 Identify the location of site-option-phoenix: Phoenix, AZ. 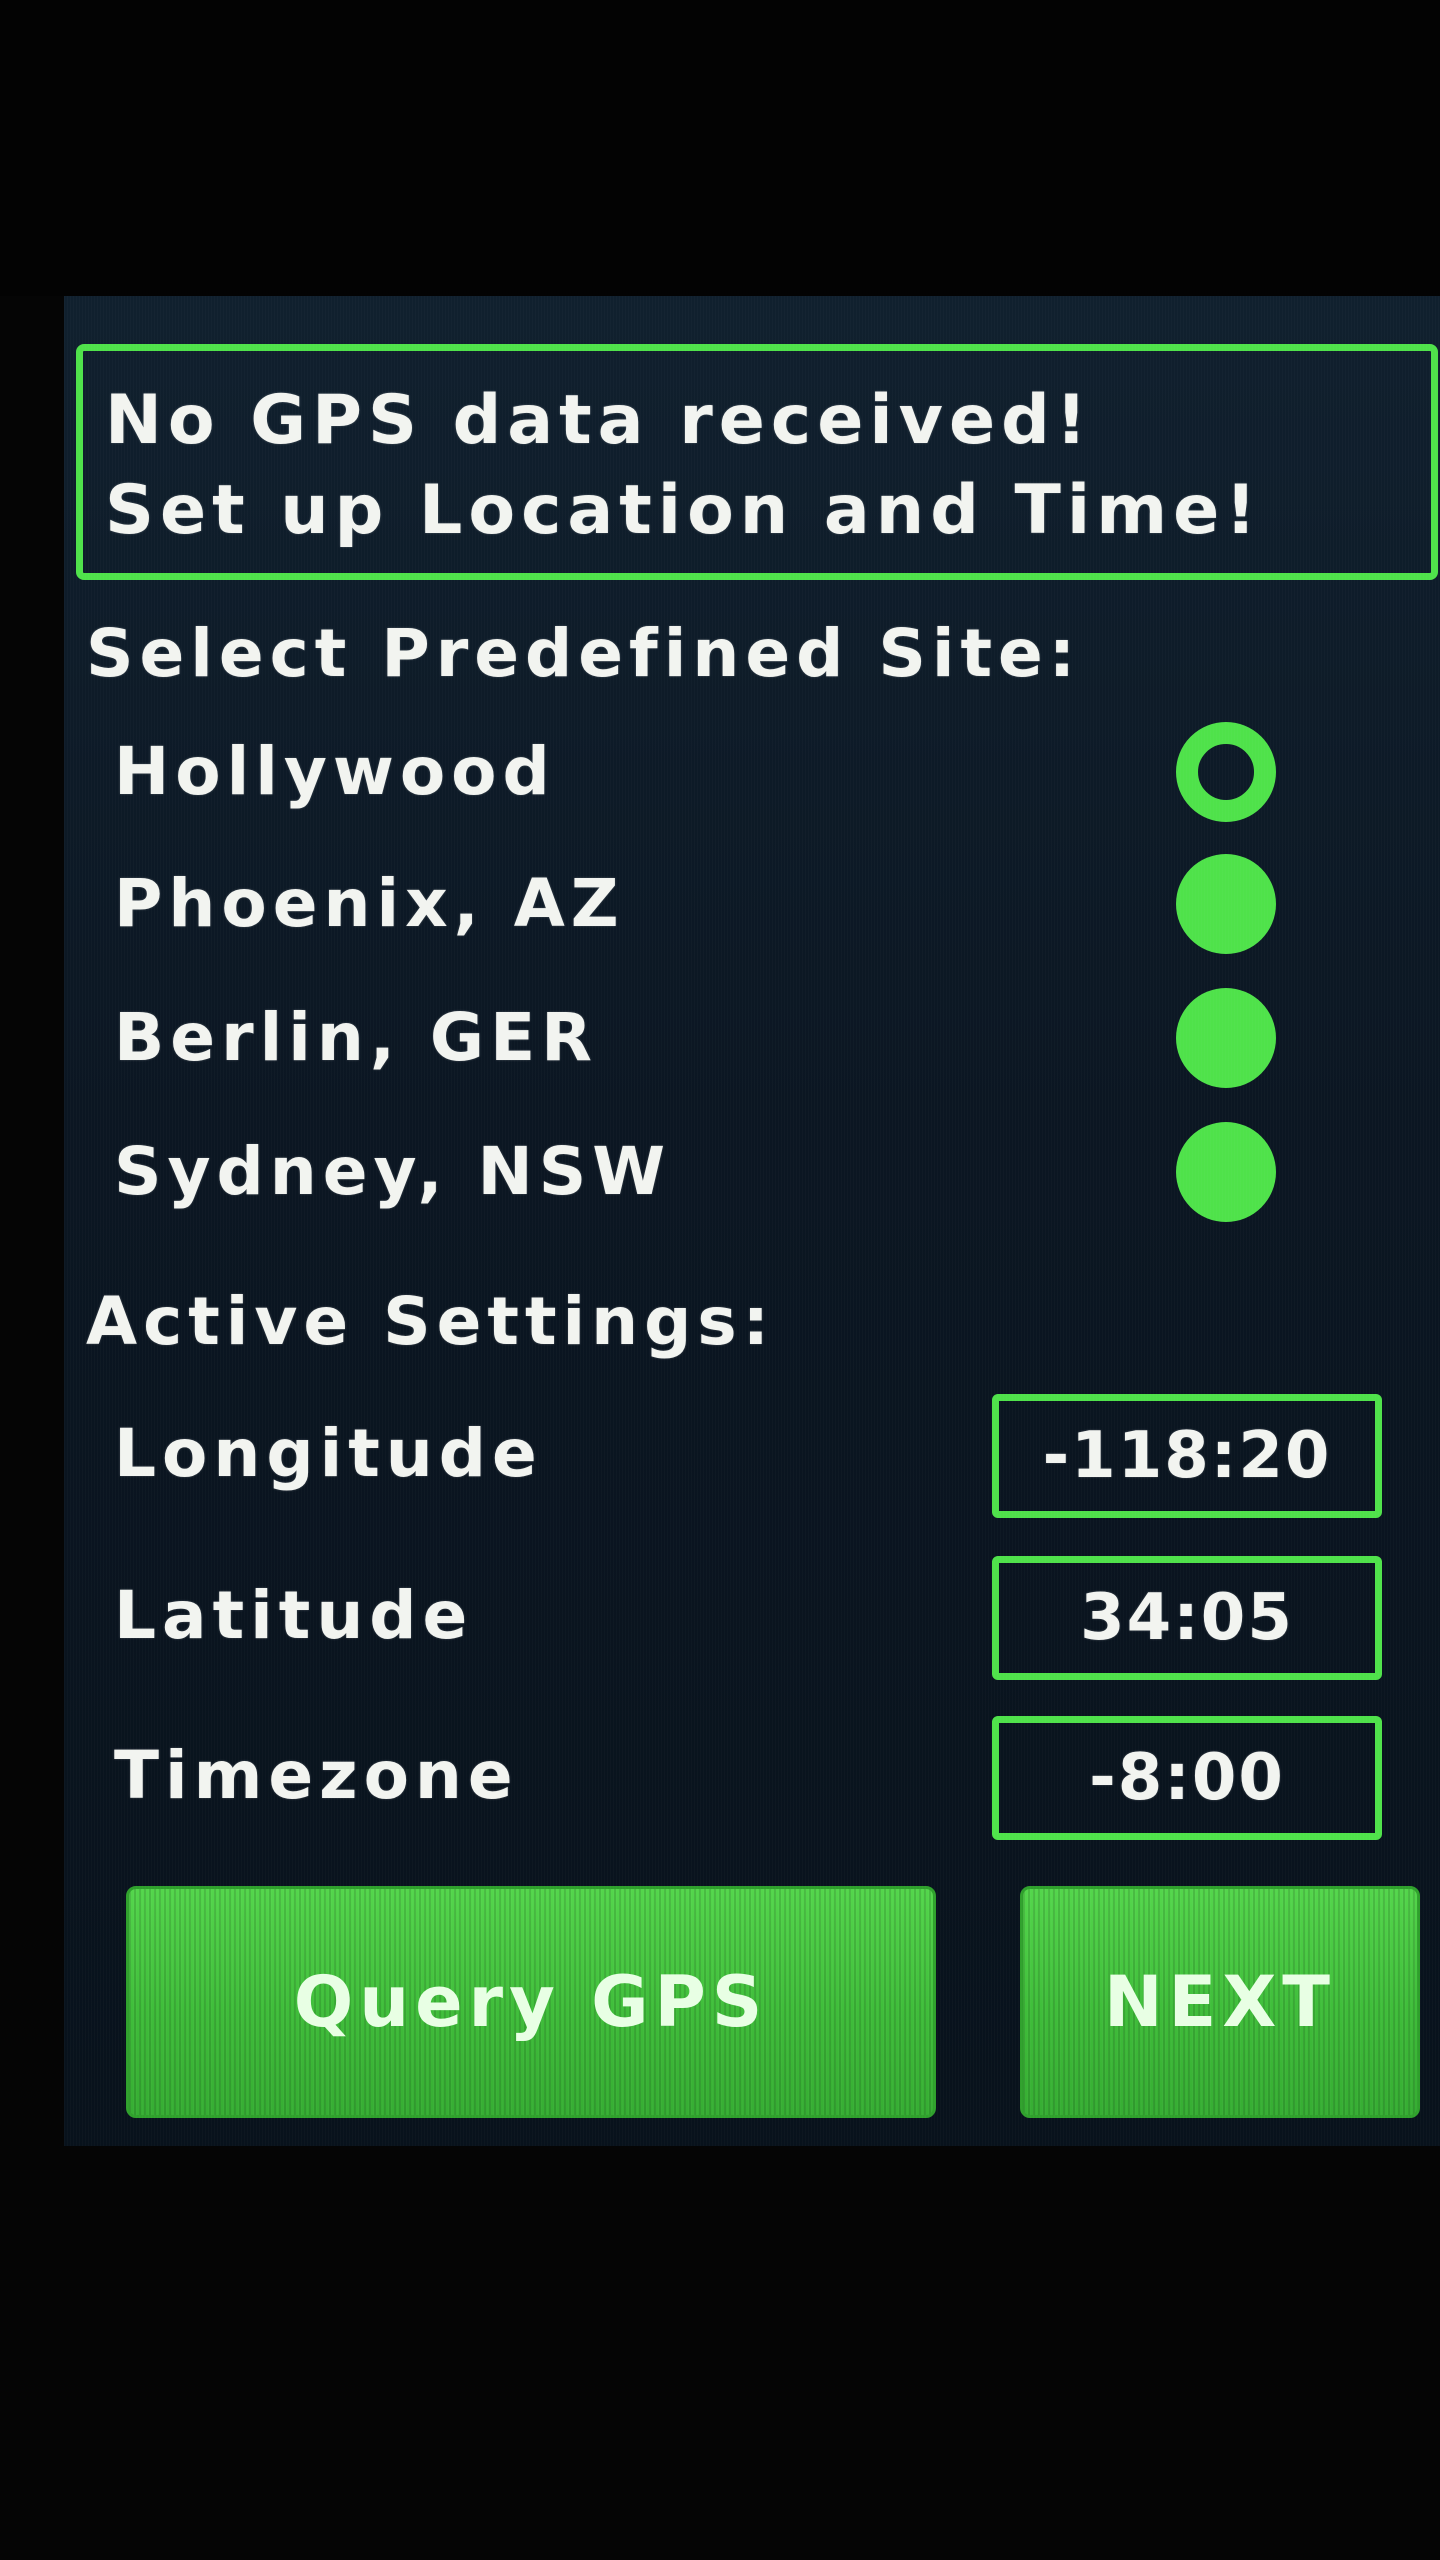
(752, 904).